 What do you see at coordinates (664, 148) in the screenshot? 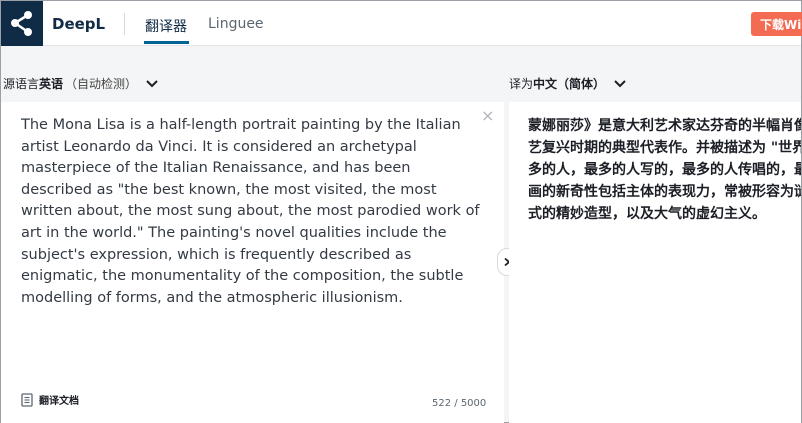
I see `translation-line: 艺复兴时期的典型代表作。并被描述为 "世界` at bounding box center [664, 148].